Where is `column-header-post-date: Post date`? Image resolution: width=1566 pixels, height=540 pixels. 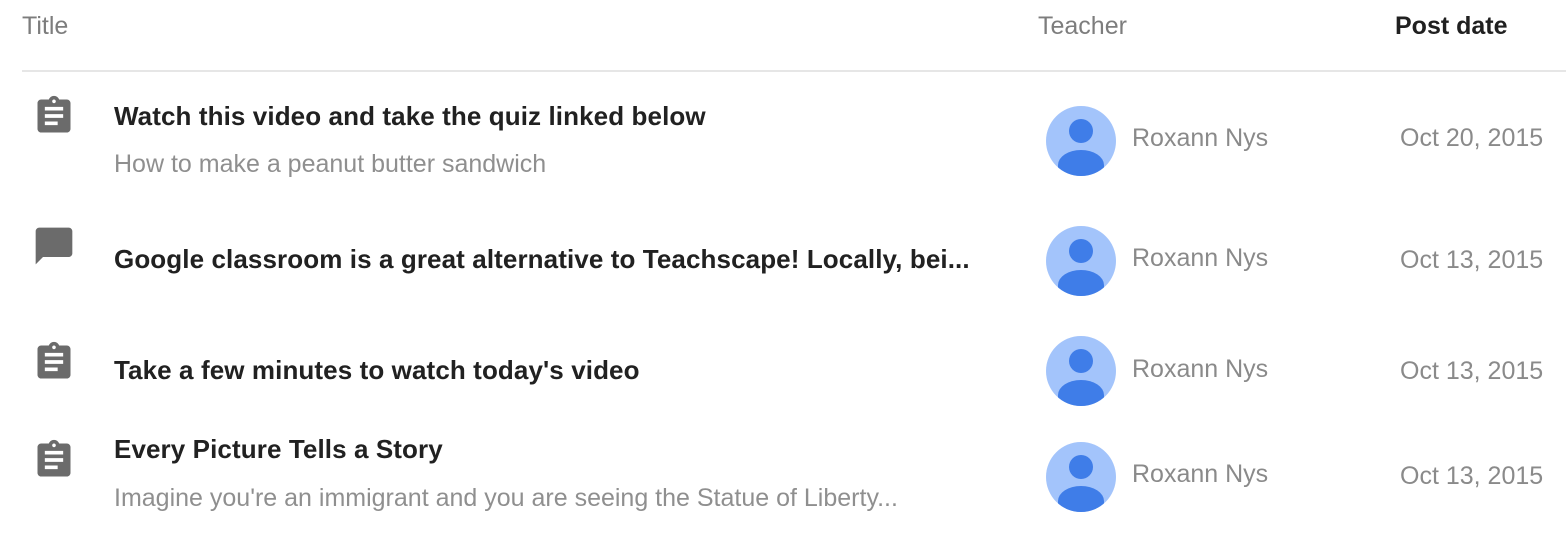
column-header-post-date: Post date is located at coordinates (1451, 26).